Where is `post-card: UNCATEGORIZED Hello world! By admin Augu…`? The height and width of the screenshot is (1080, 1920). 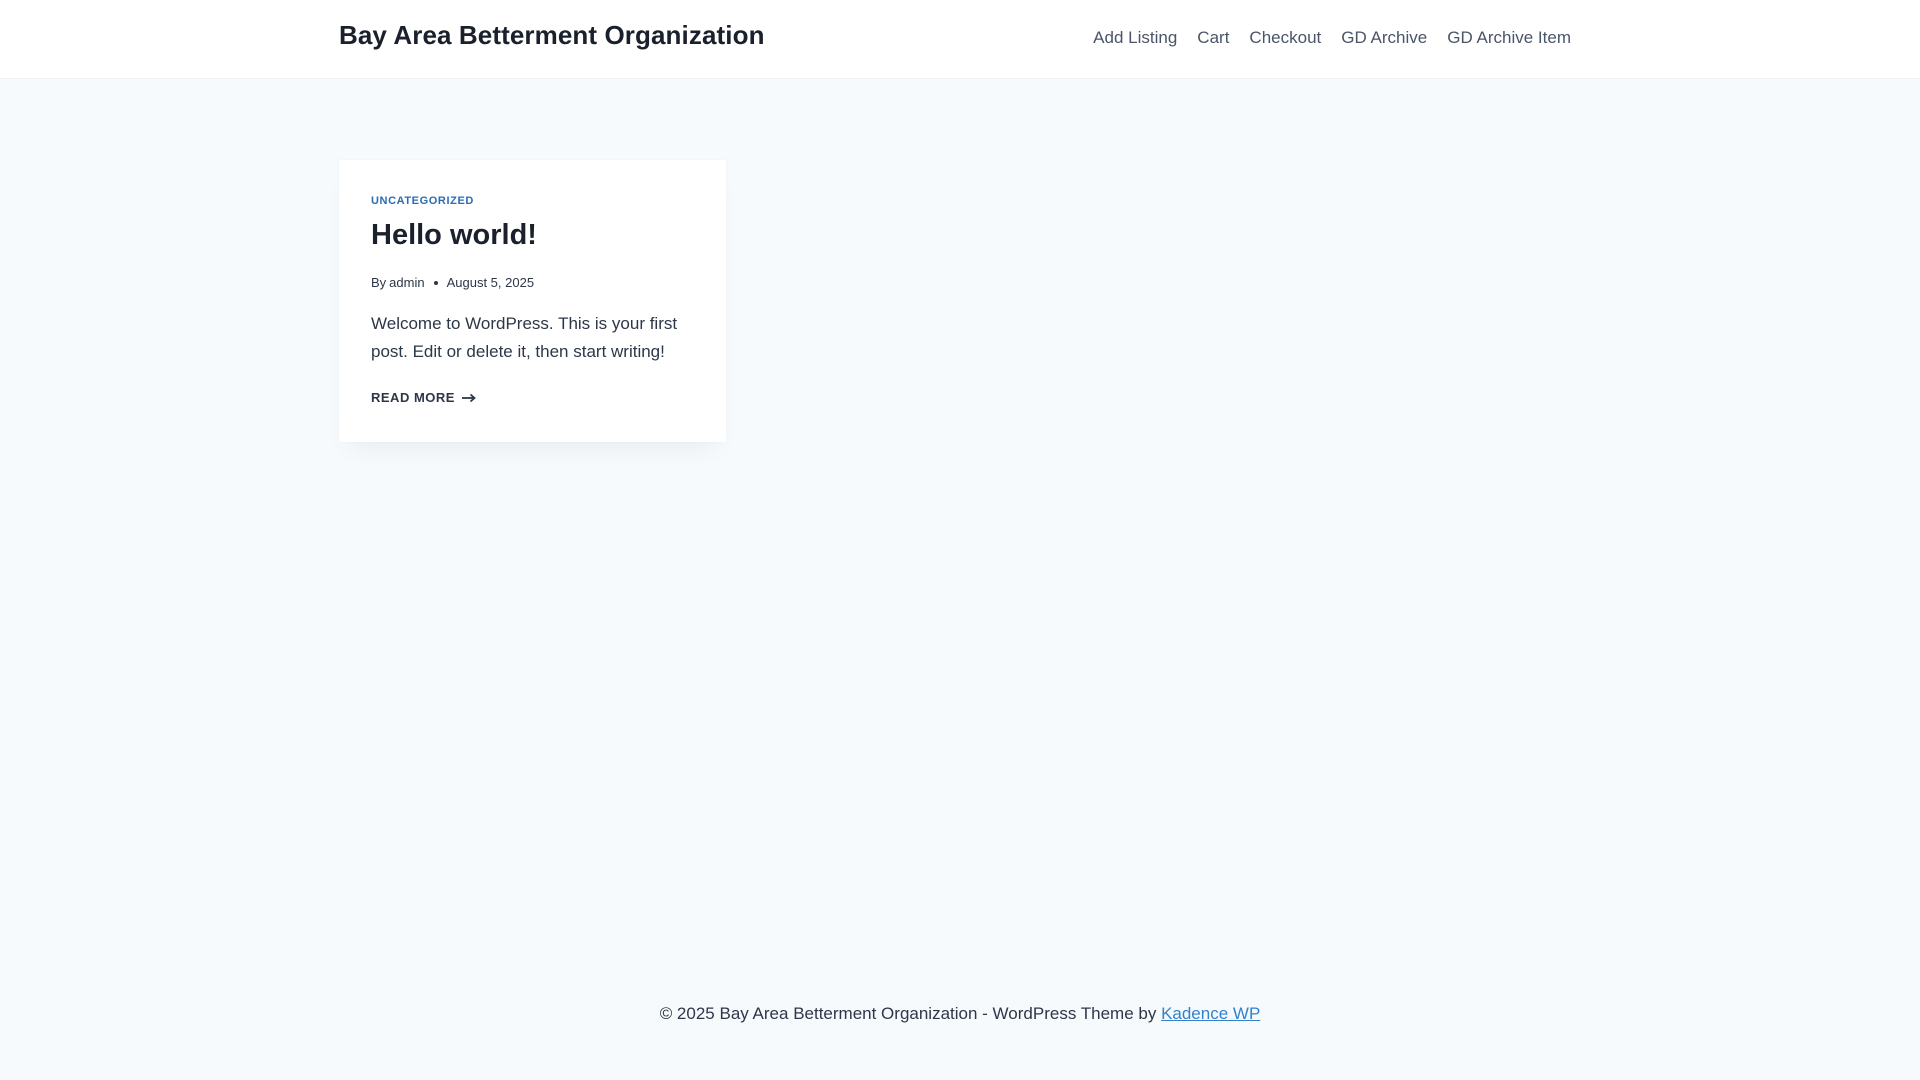 post-card: UNCATEGORIZED Hello world! By admin Augu… is located at coordinates (532, 301).